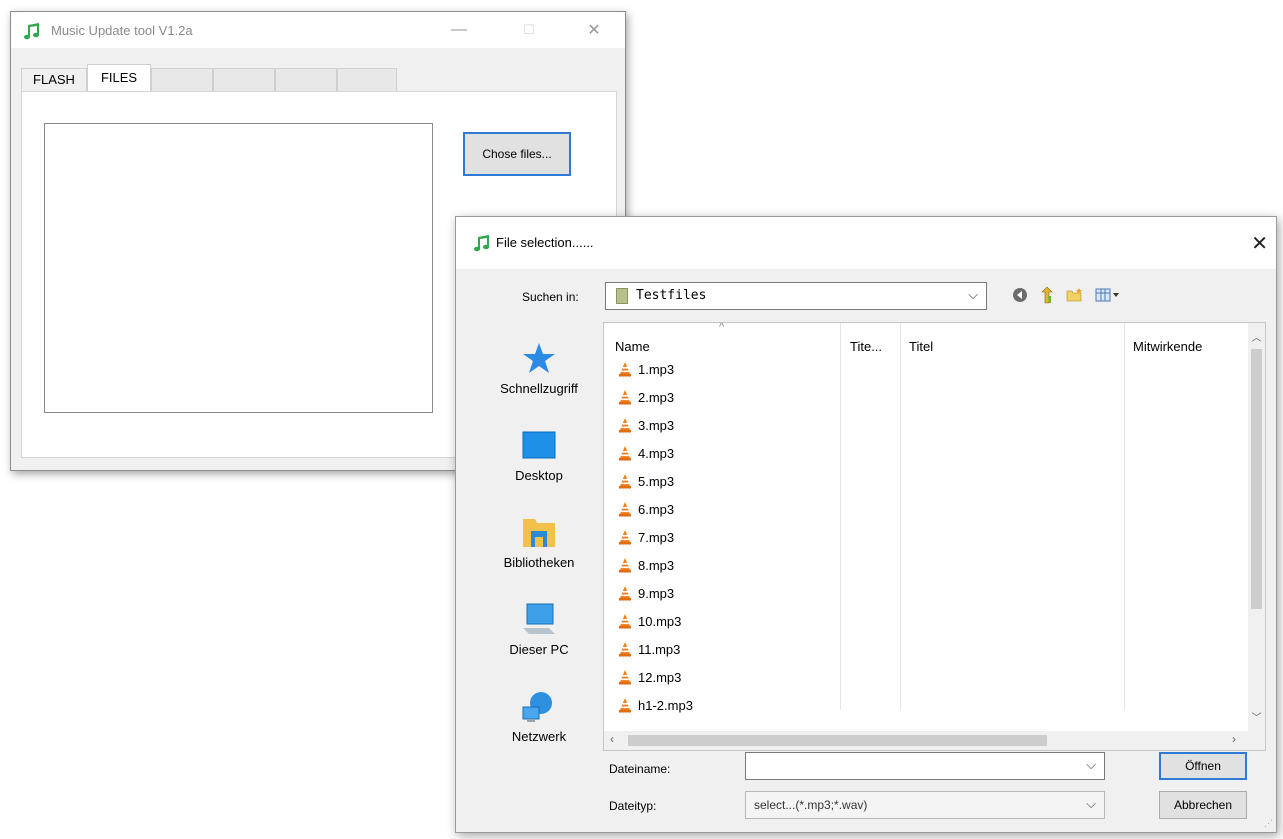  I want to click on minimize-button: —, so click(459, 30).